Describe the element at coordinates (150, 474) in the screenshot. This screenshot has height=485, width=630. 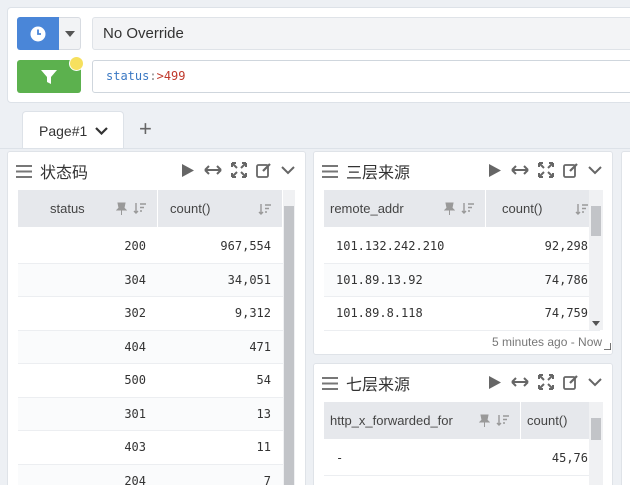
I see `table-row: 204 7` at that location.